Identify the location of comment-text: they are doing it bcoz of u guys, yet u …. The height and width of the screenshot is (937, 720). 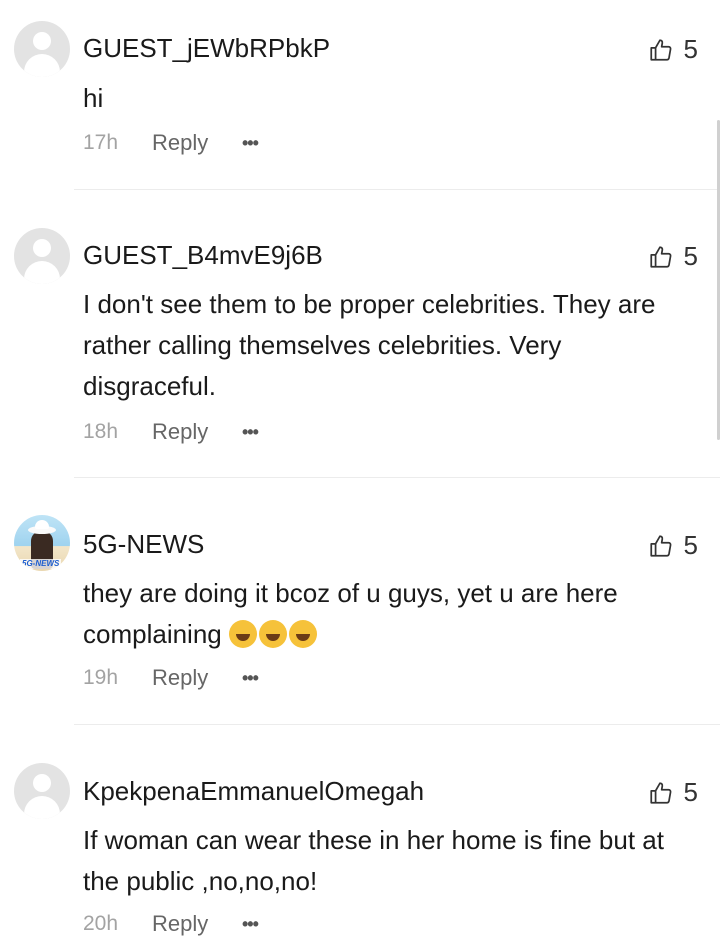
(350, 613).